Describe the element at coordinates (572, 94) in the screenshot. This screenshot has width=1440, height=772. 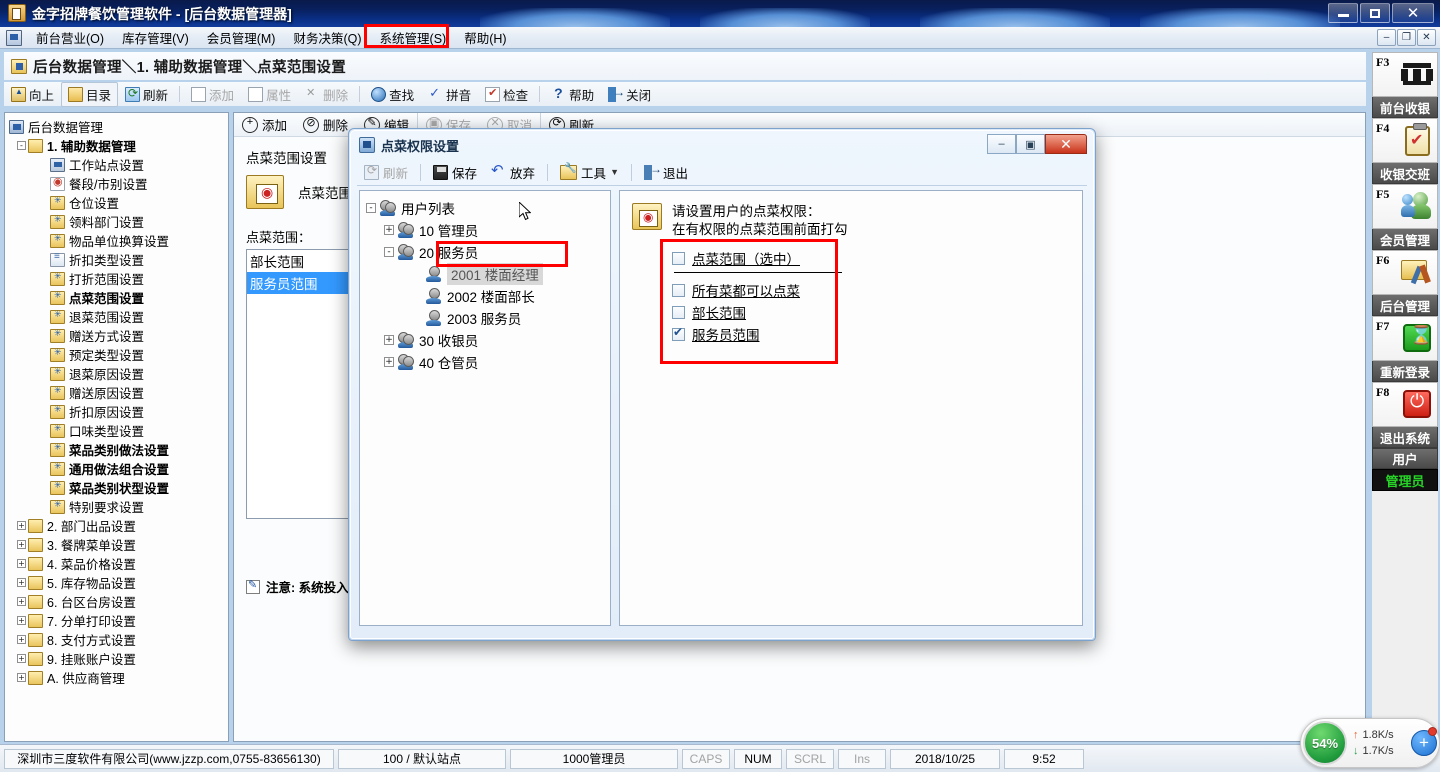
I see `toolbar-help-button: 帮助` at that location.